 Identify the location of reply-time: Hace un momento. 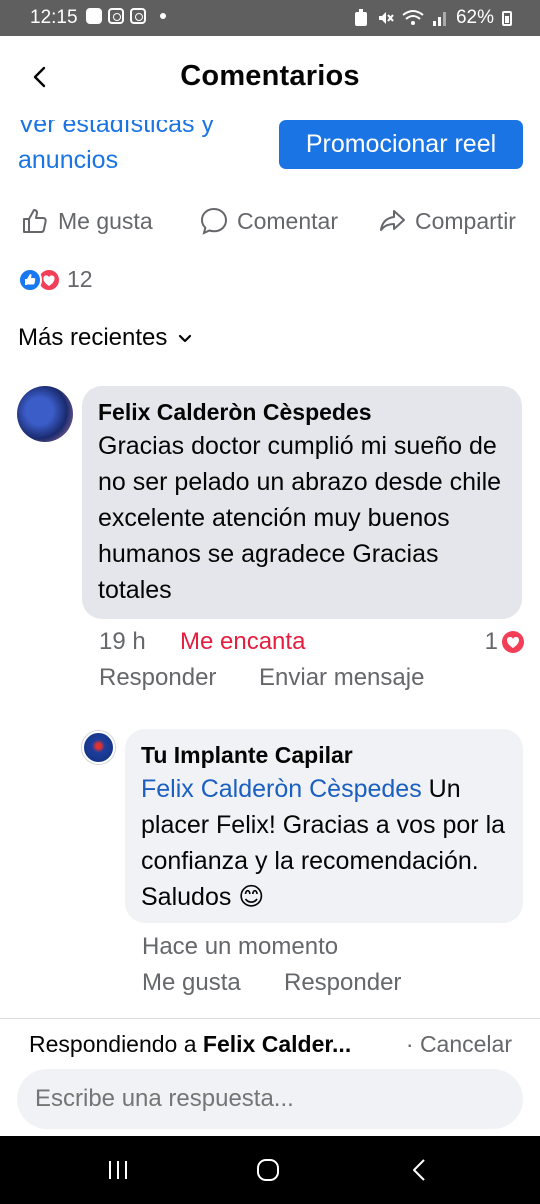
(240, 946).